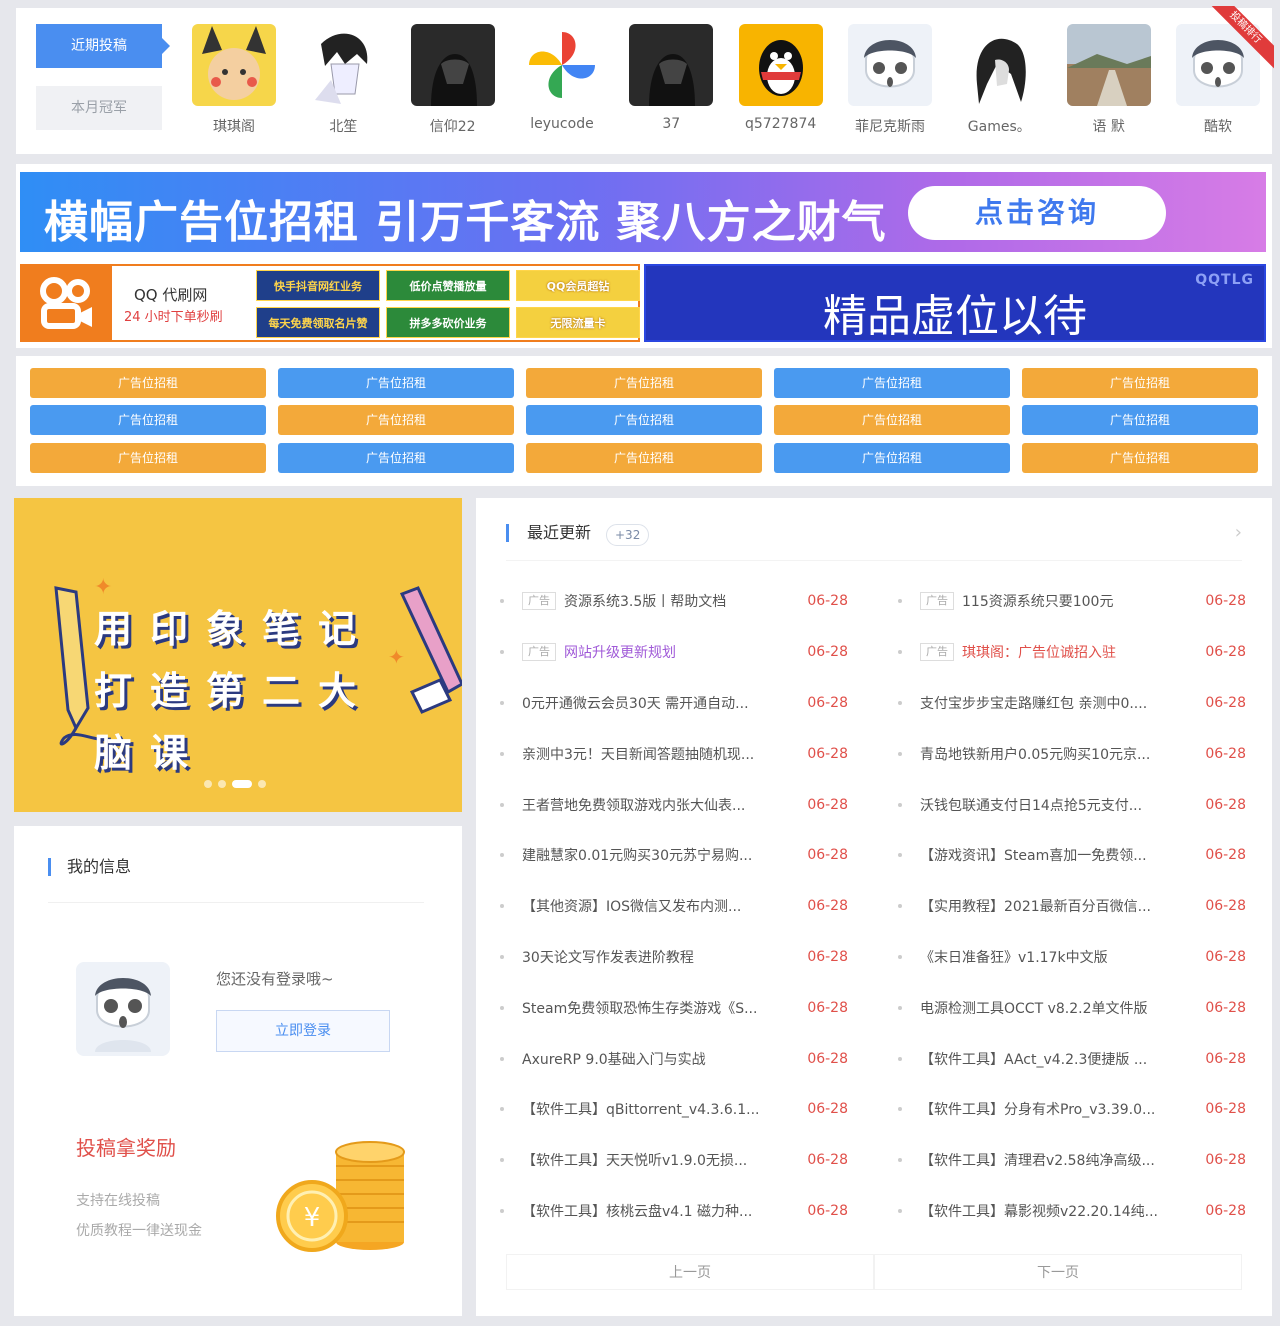  I want to click on news-item: 【其他资源】IOS微信又发布内测... 06-28, so click(674, 906).